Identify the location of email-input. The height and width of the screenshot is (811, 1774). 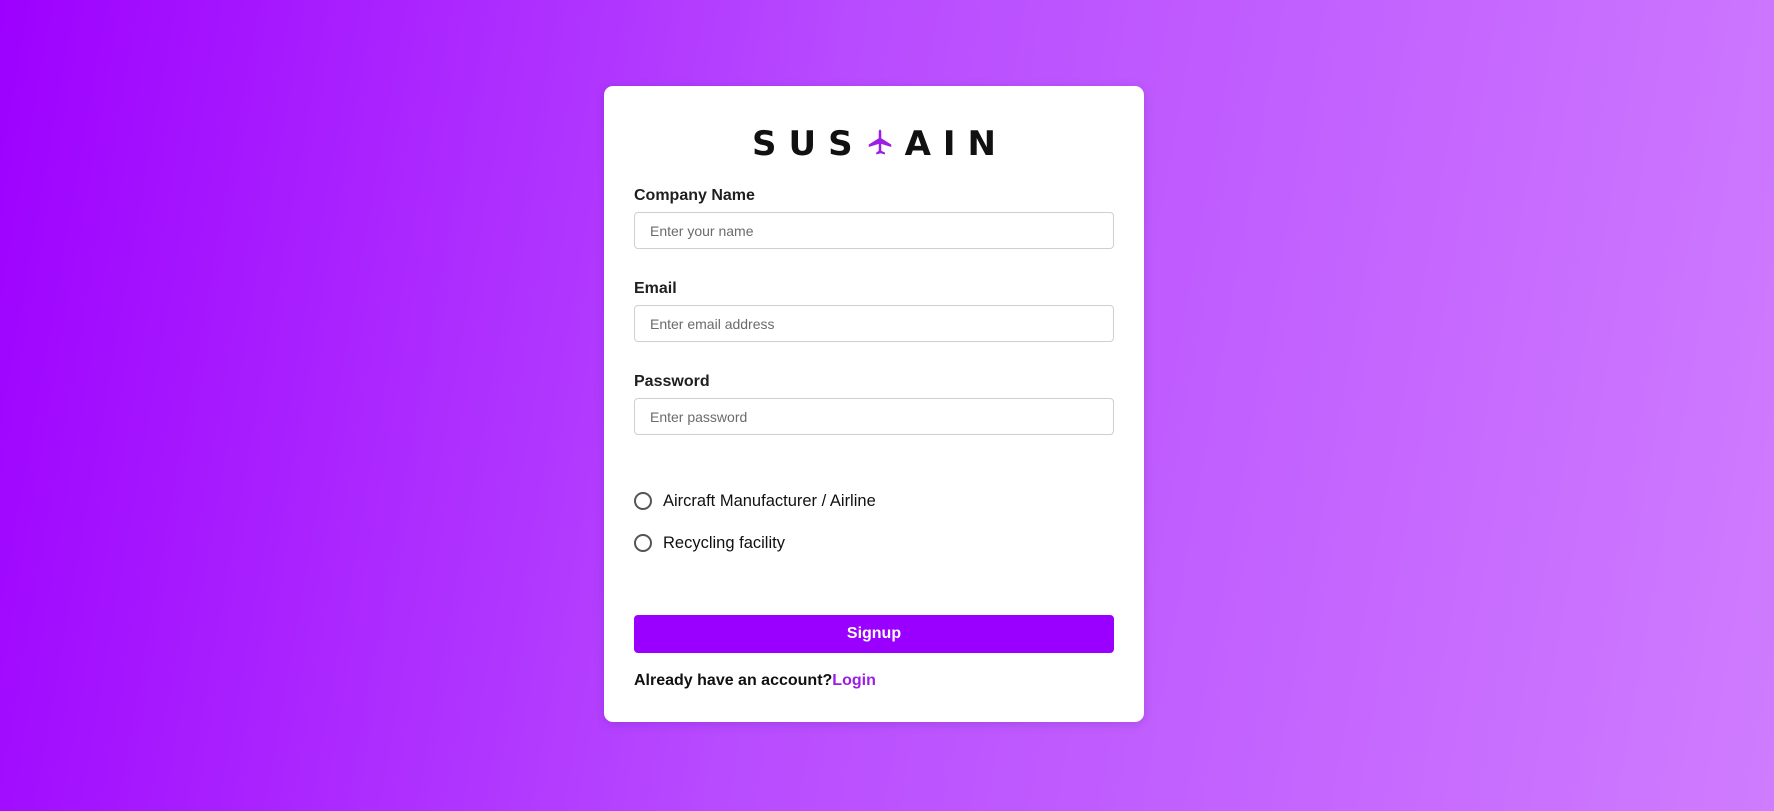
(874, 323).